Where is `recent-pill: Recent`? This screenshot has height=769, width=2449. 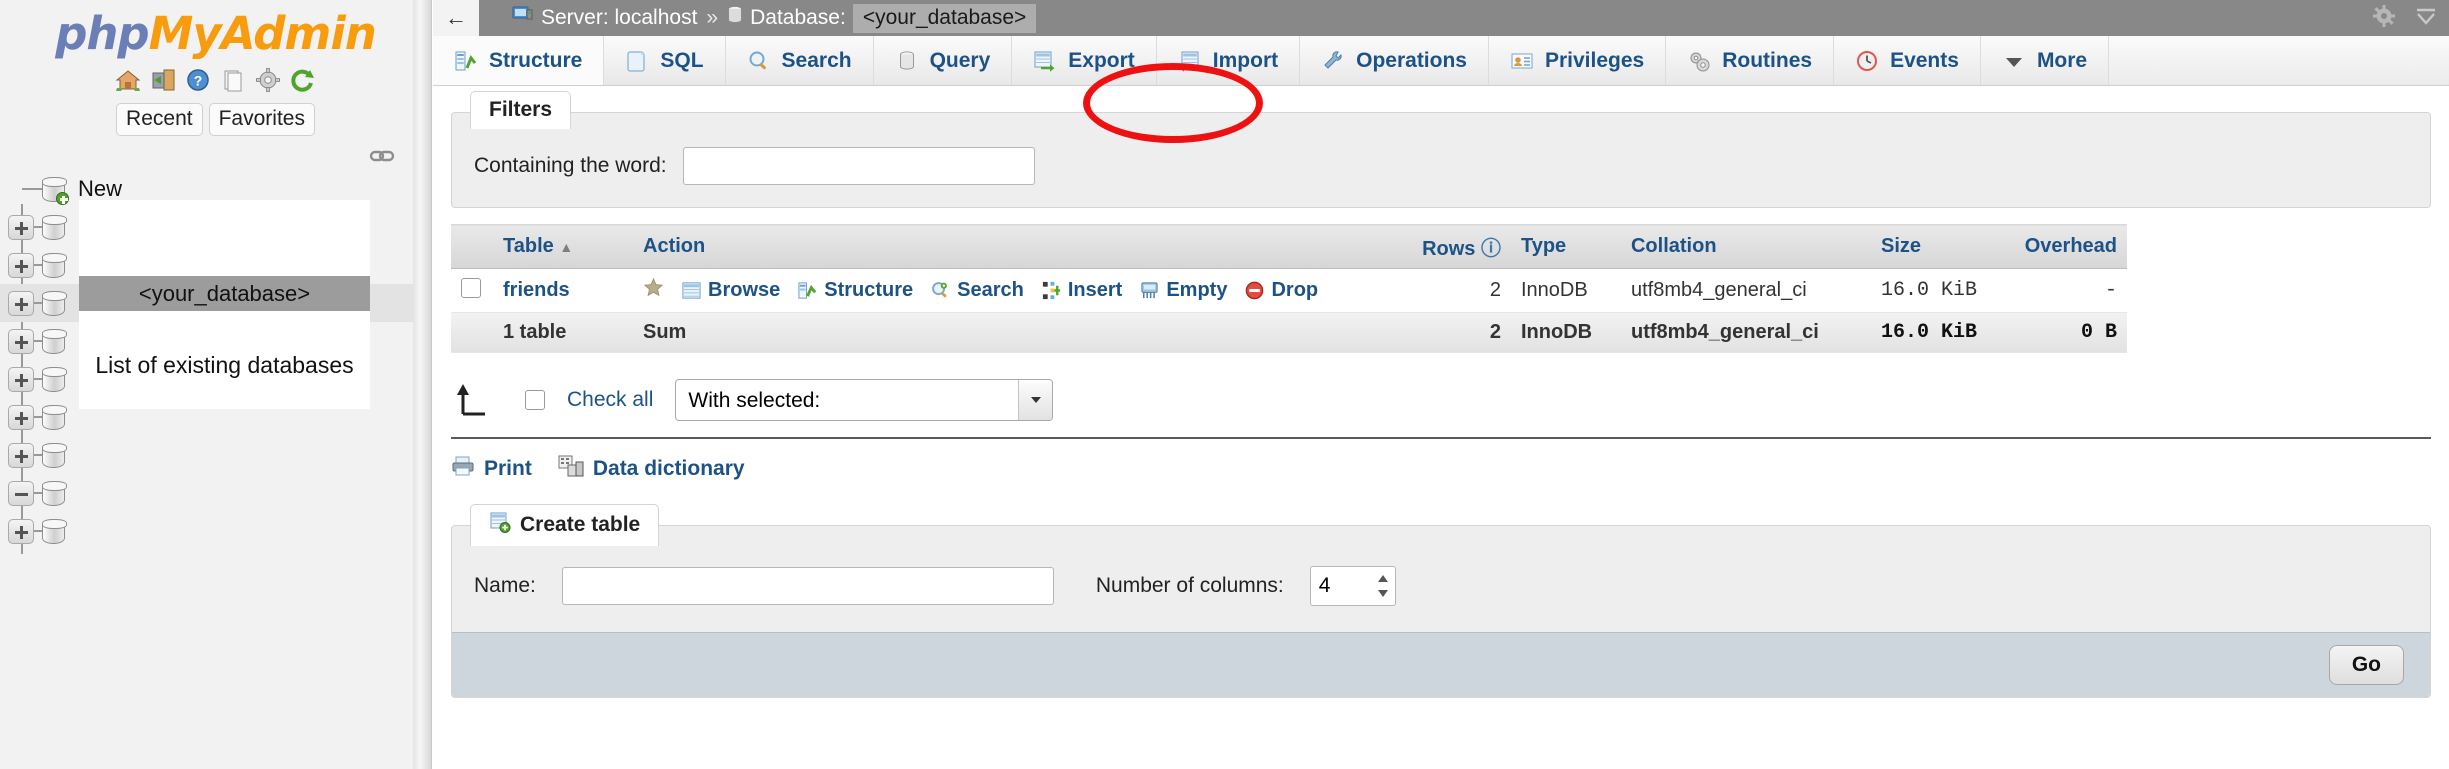
recent-pill: Recent is located at coordinates (159, 120).